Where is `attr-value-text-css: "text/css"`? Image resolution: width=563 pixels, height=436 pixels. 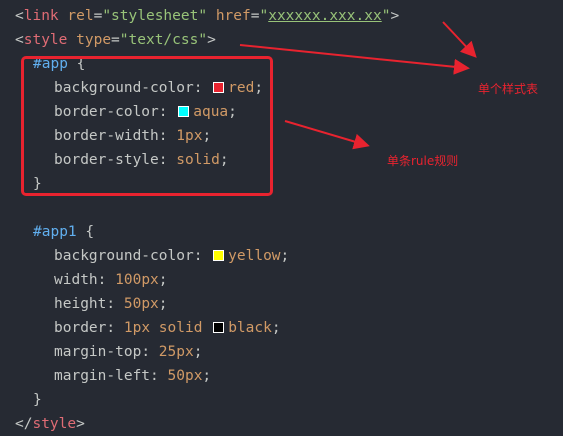
attr-value-text-css: "text/css" is located at coordinates (163, 40).